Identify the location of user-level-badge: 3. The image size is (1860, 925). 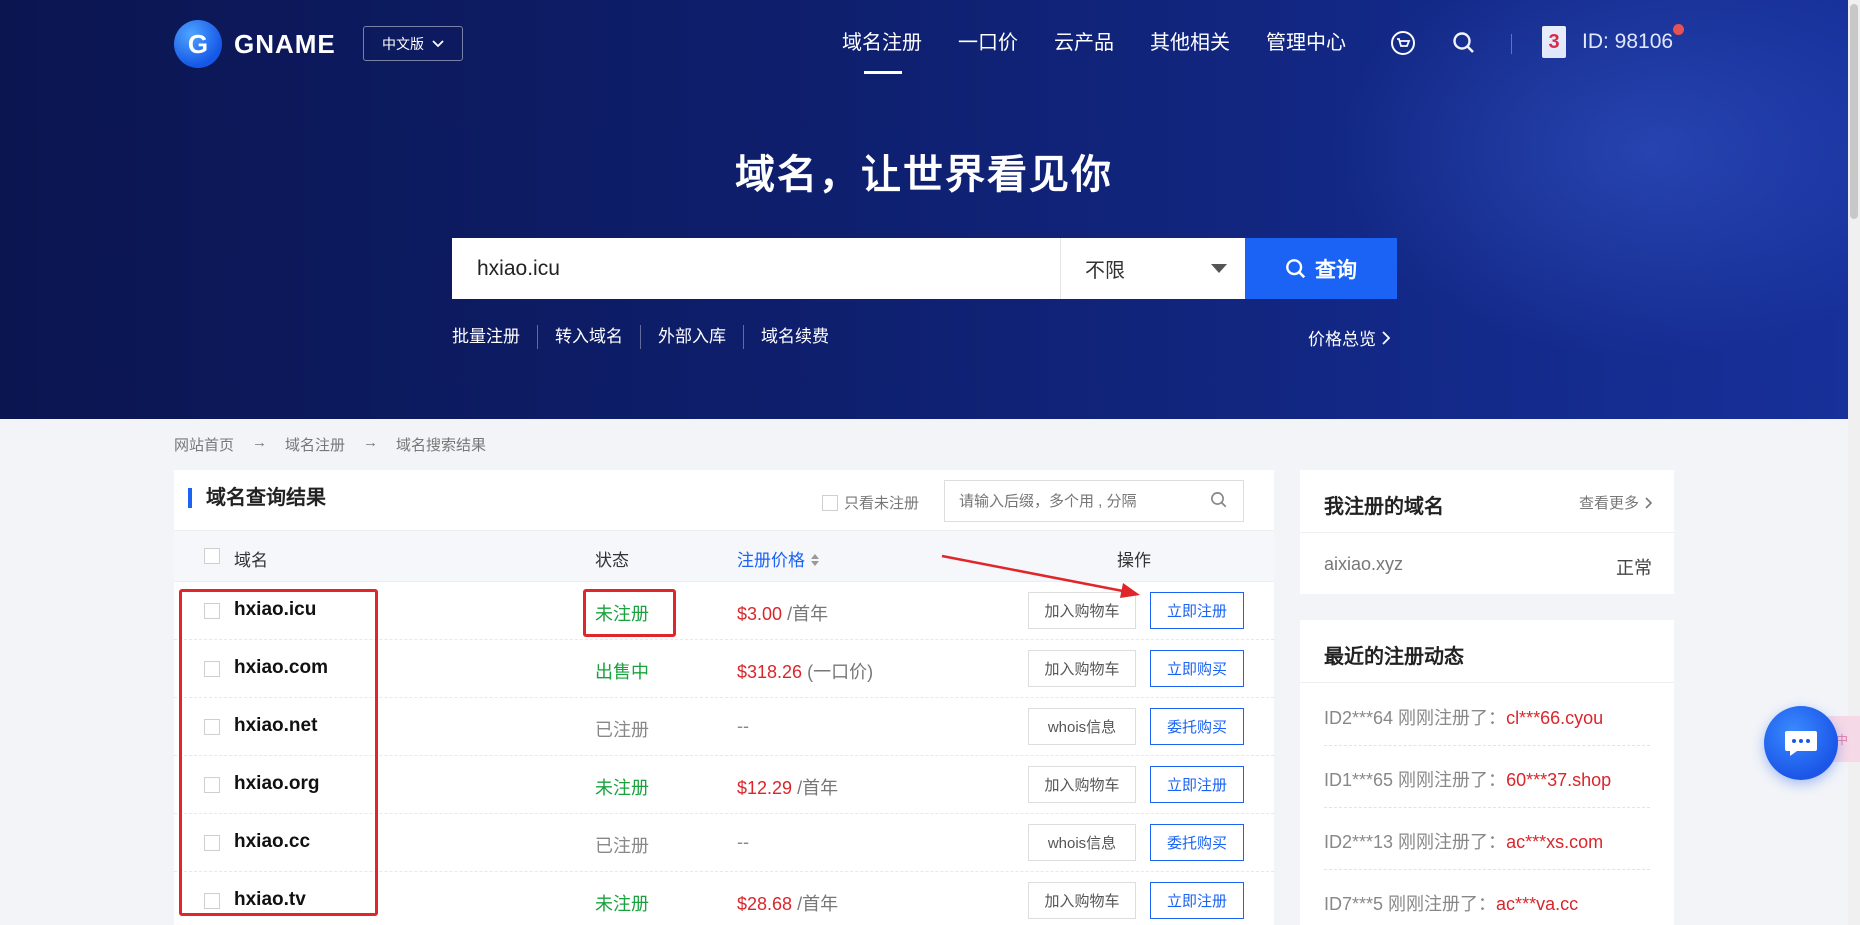
(1554, 42).